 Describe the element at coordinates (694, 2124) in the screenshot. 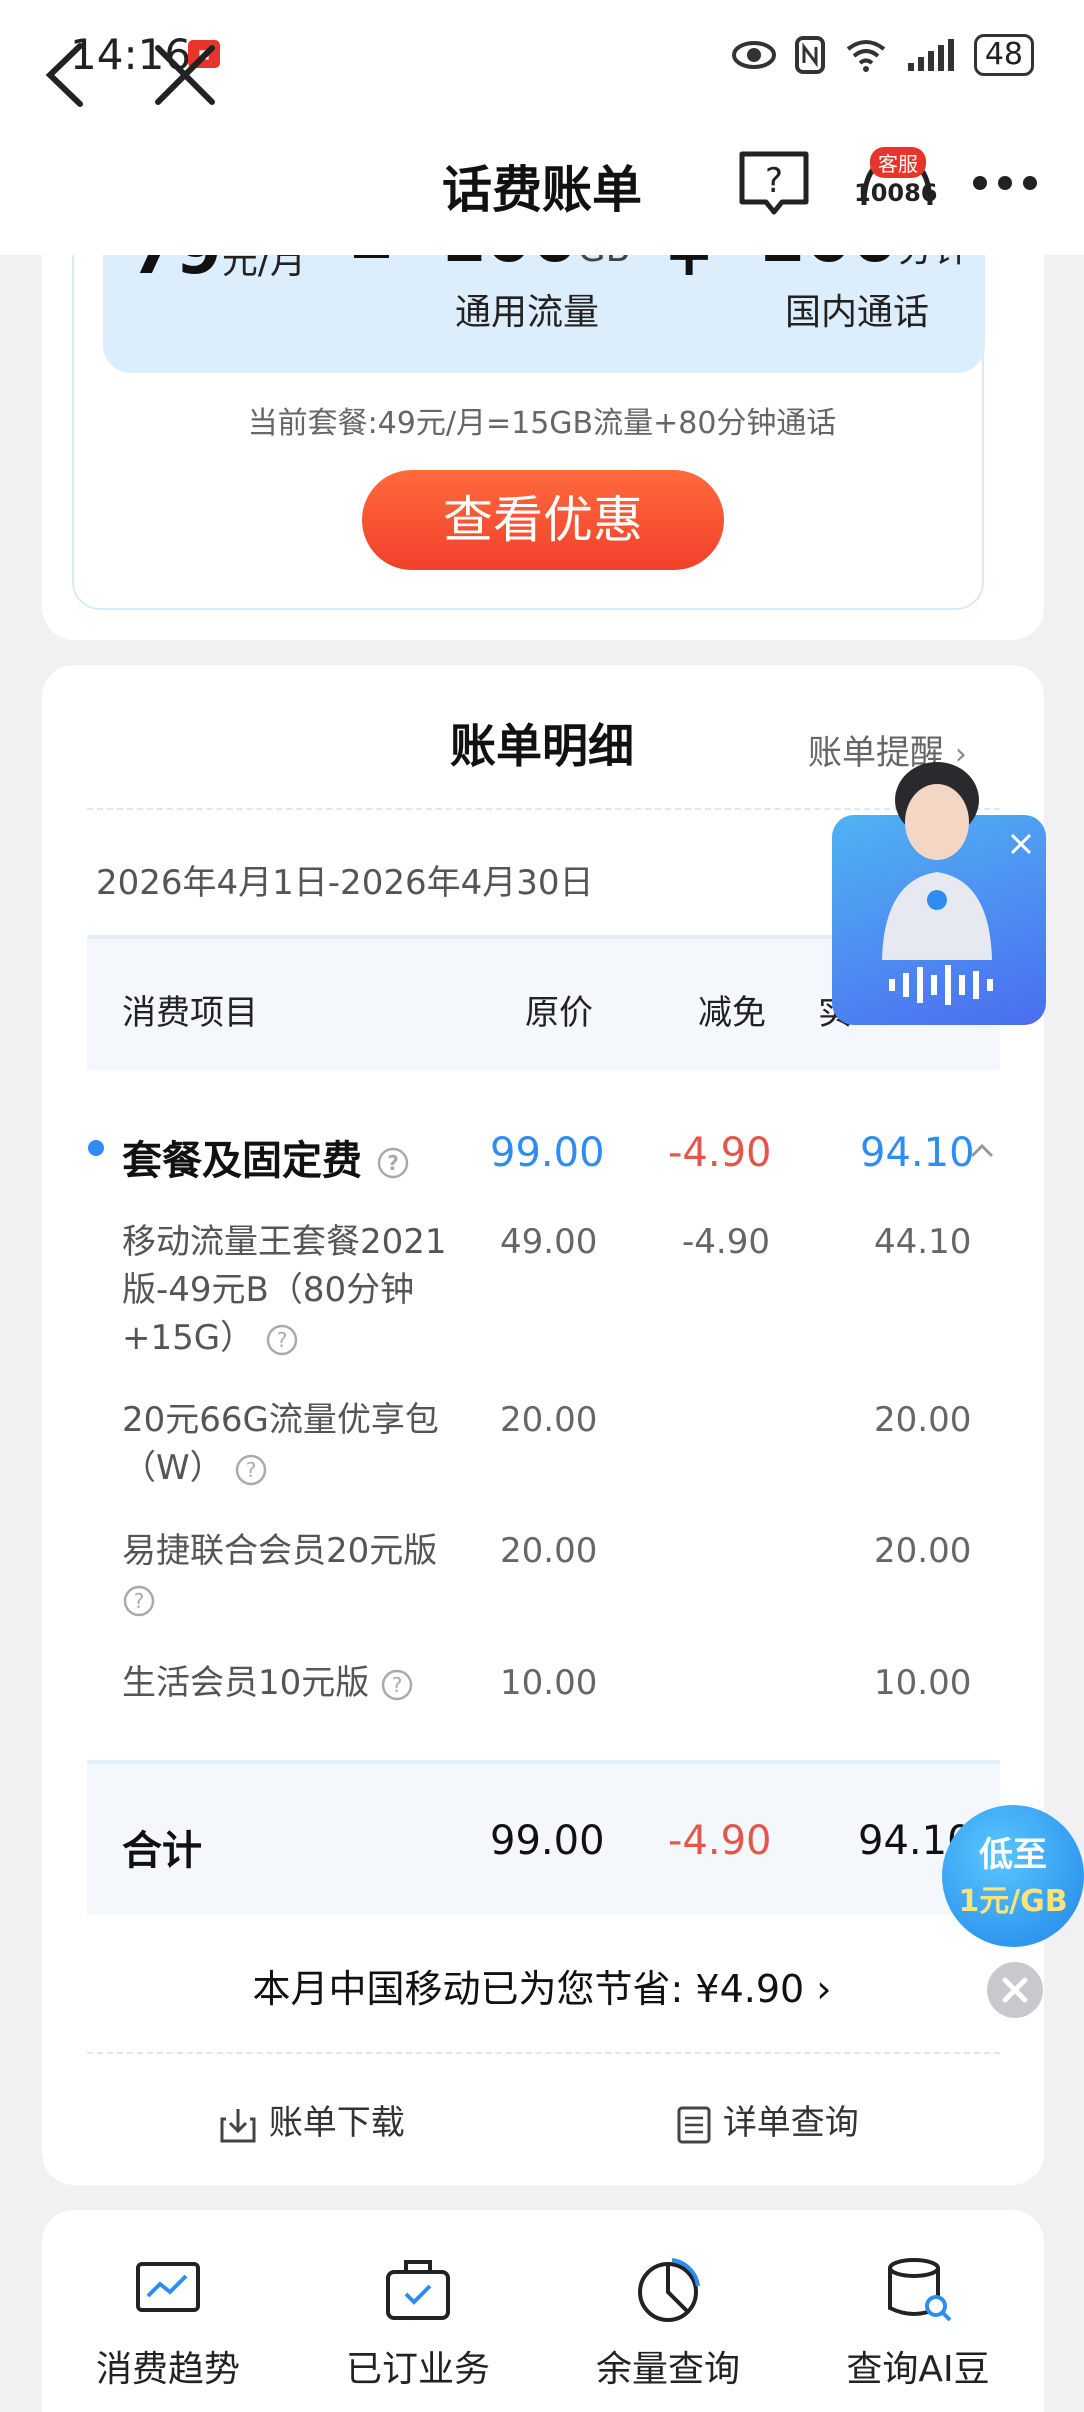

I see `document-list-icon` at that location.